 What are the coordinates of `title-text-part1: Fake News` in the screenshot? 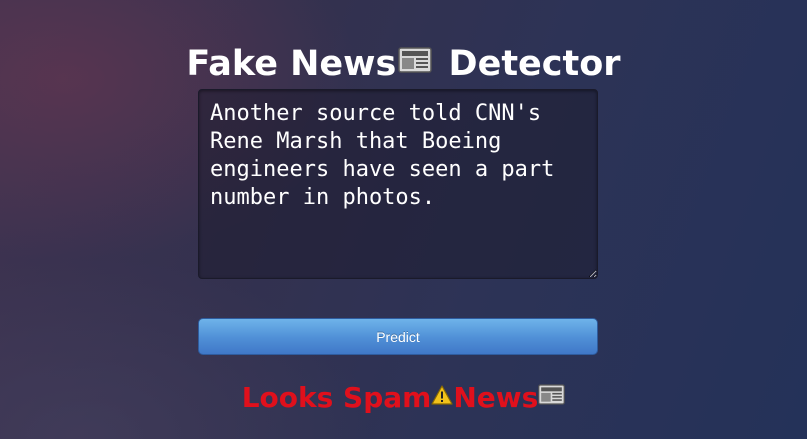 It's located at (291, 64).